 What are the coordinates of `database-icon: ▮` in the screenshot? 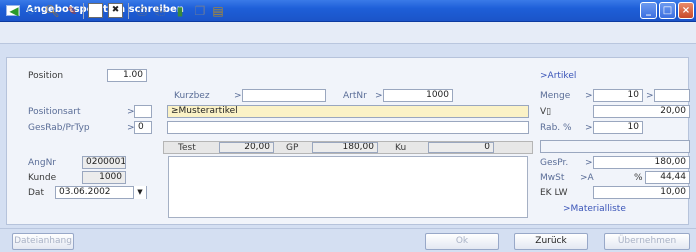 It's located at (180, 11).